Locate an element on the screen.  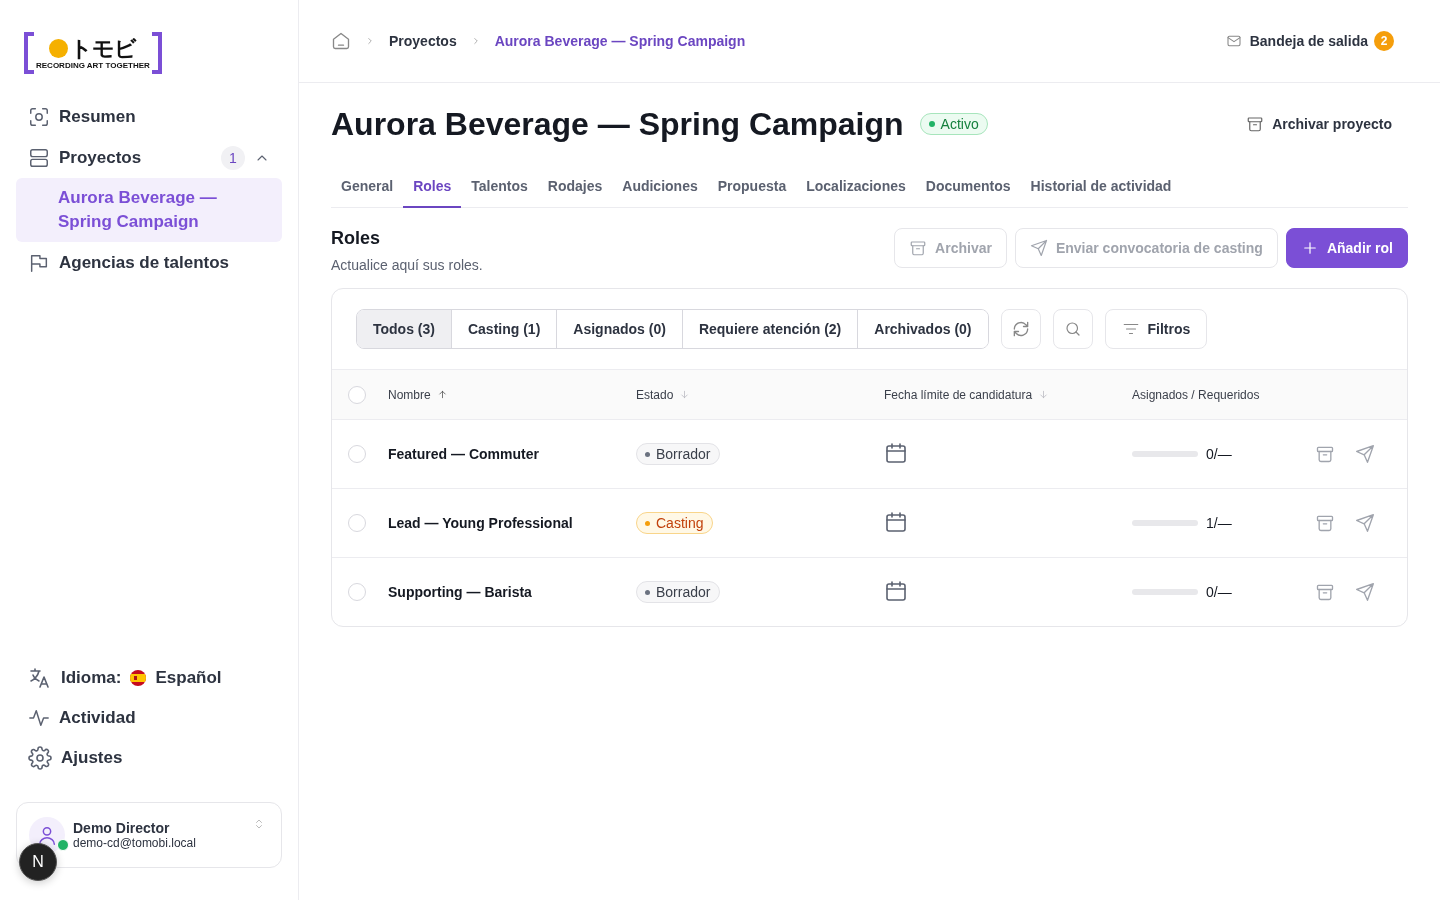
tab: Historial de actividad is located at coordinates (1101, 186).